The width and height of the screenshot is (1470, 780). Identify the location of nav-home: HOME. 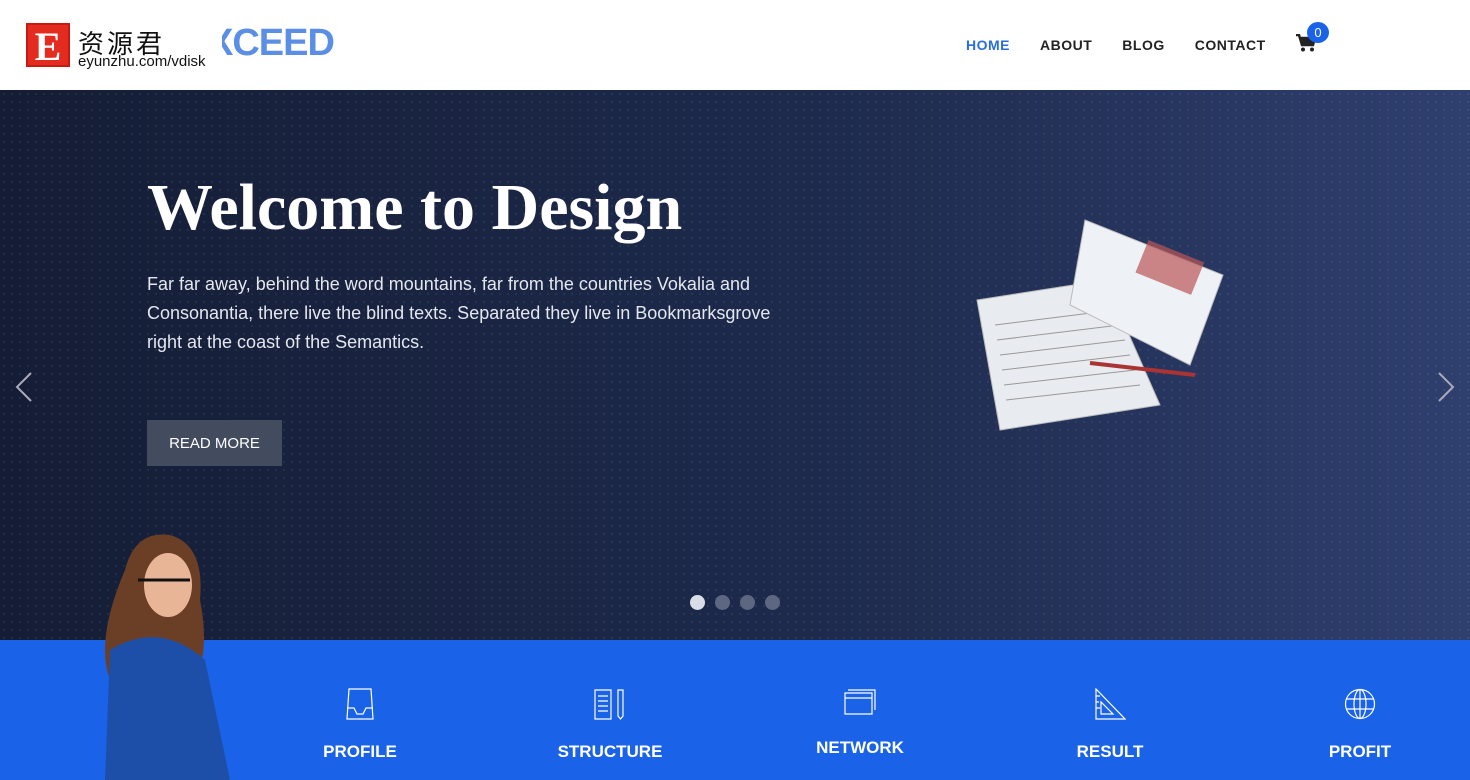
(988, 45).